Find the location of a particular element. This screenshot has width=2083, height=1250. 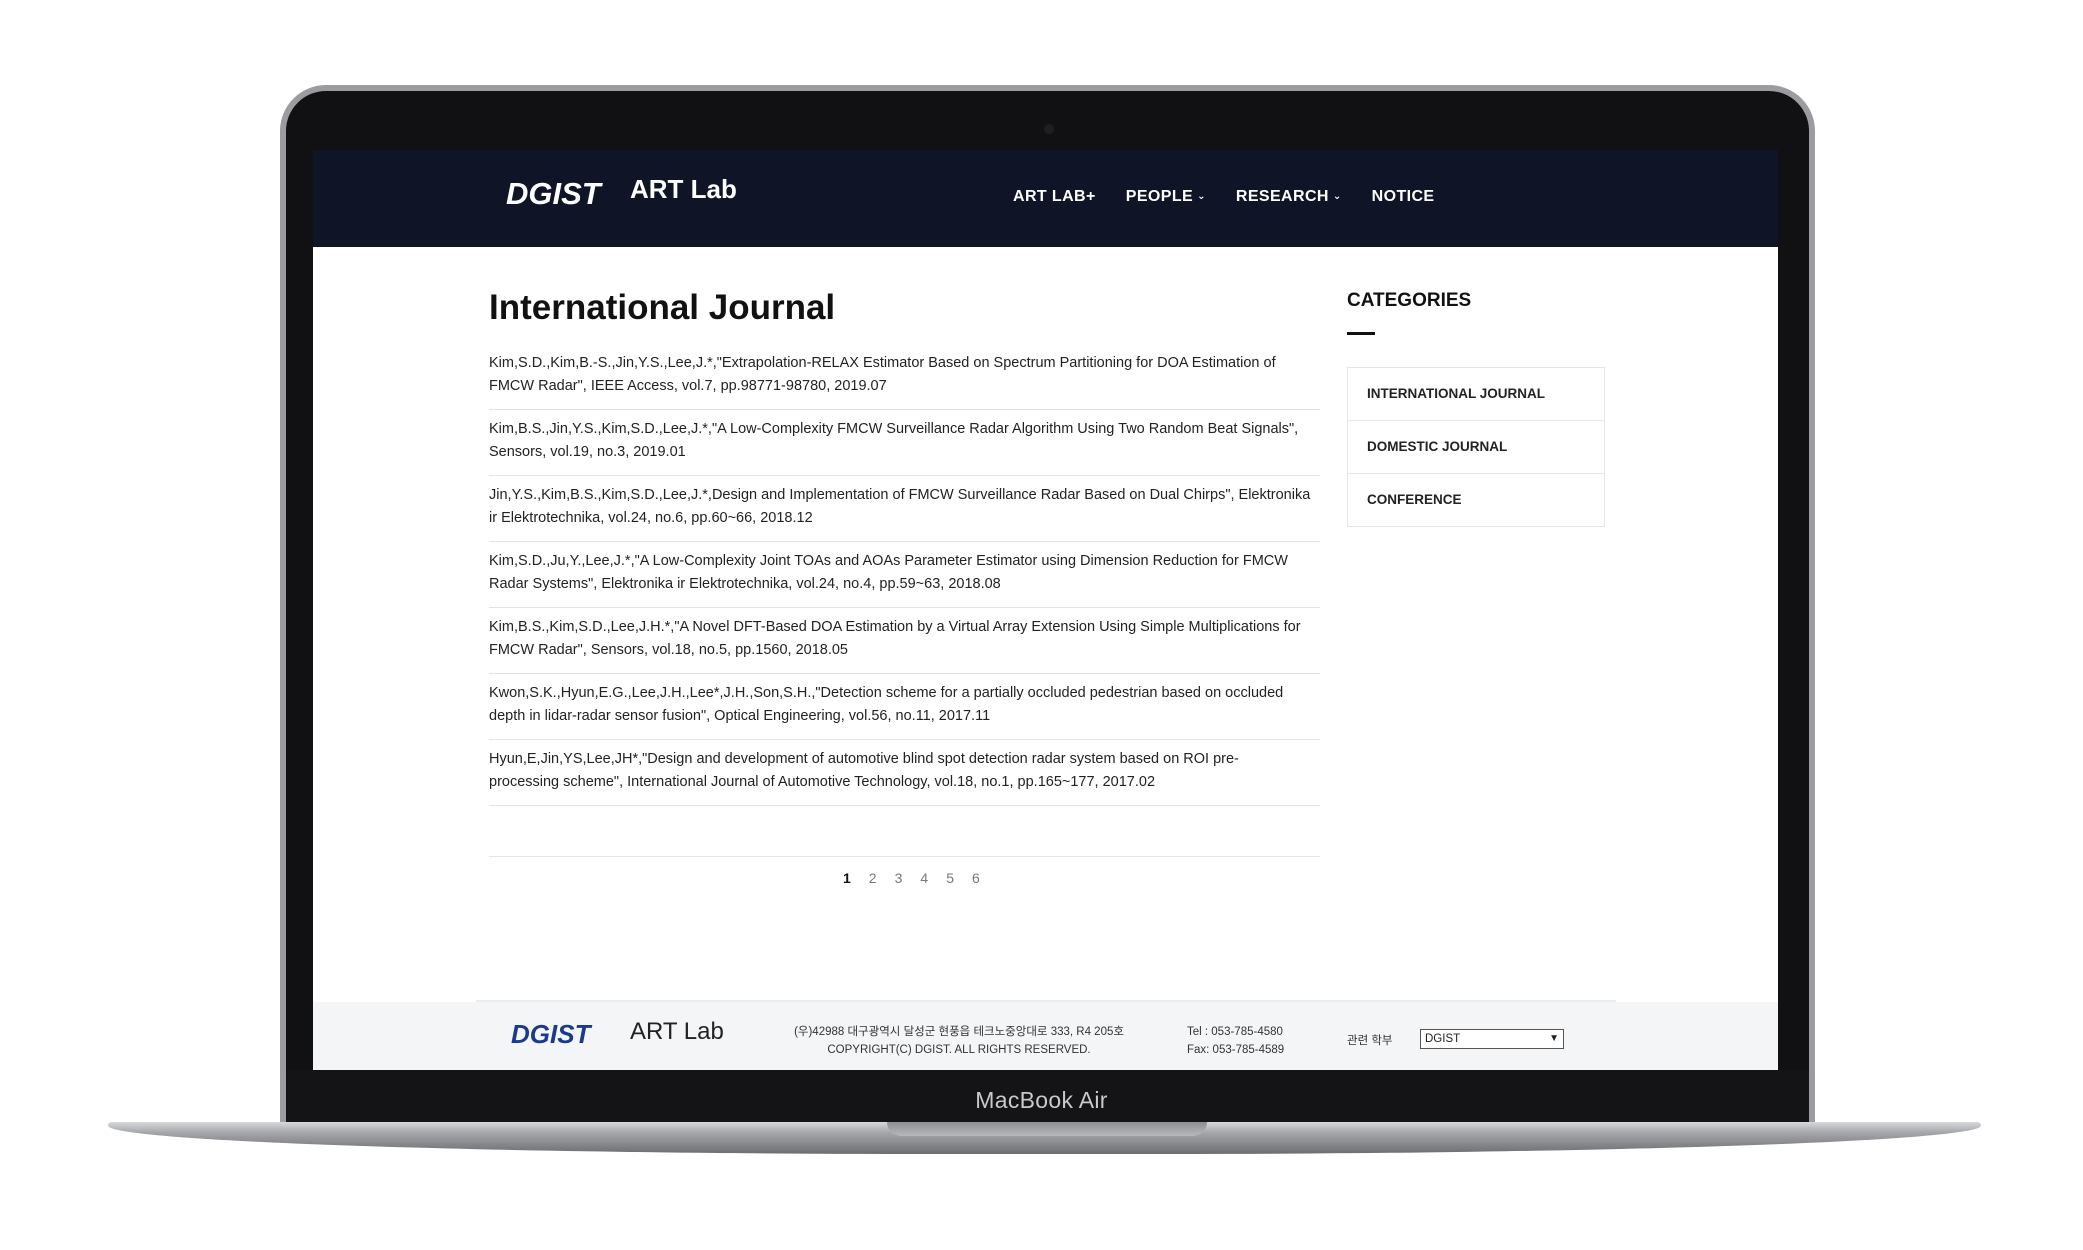

page-link-3: 3 is located at coordinates (899, 878).